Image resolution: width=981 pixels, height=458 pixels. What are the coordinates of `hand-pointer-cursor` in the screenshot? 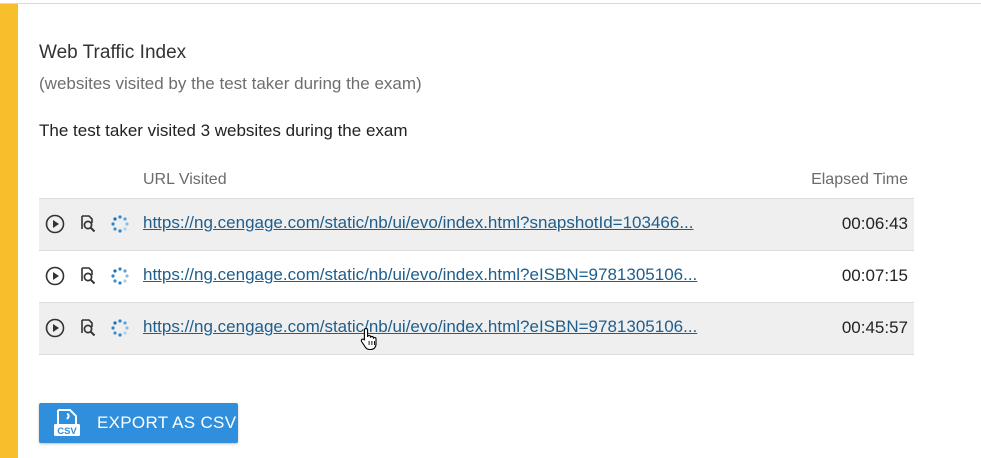 It's located at (369, 341).